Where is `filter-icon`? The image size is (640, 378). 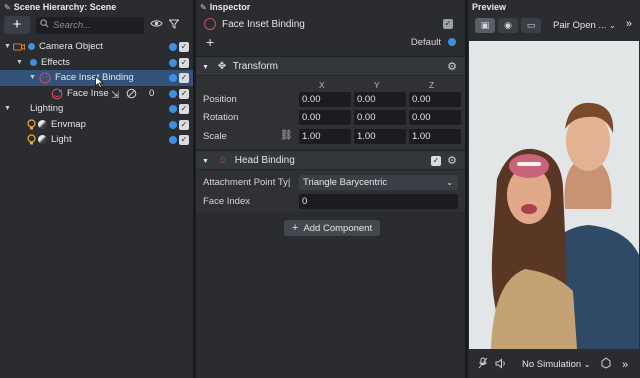
filter-icon is located at coordinates (174, 25).